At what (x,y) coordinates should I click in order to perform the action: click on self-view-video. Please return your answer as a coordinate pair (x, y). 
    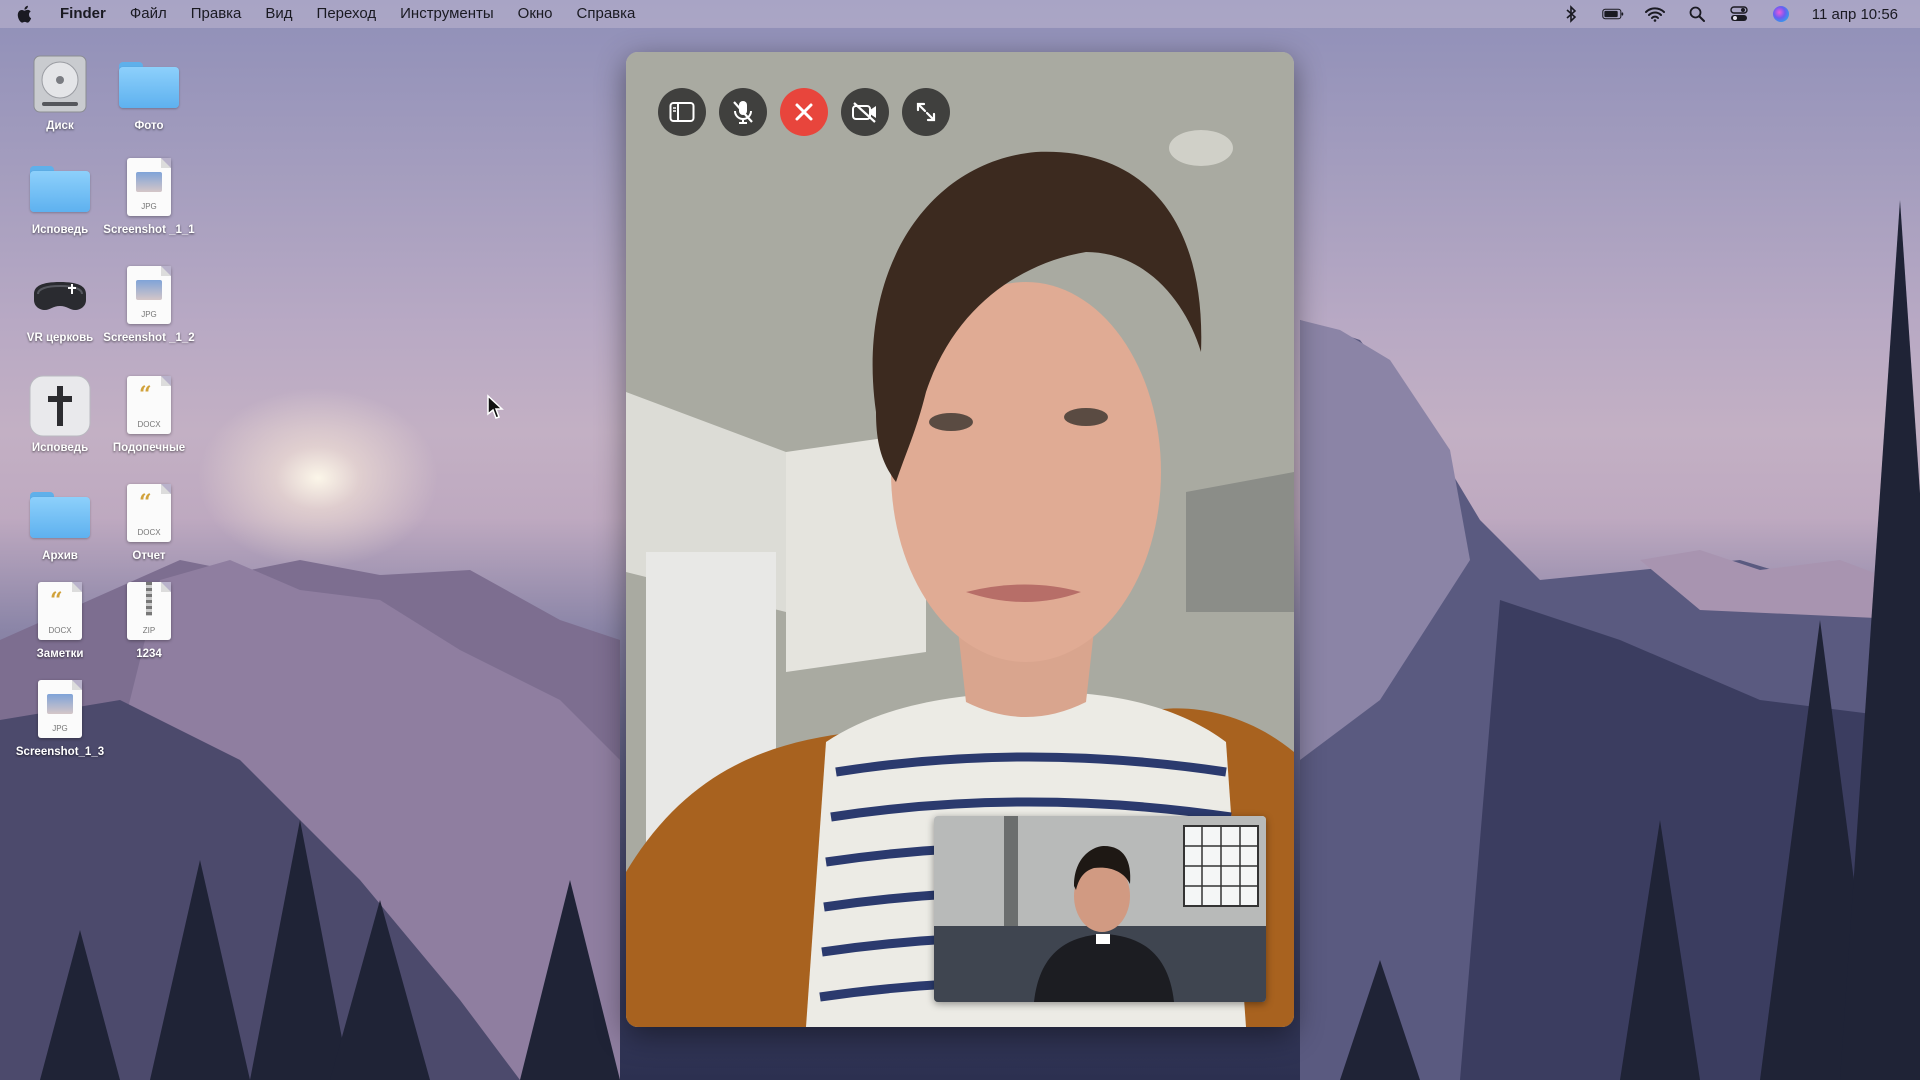
    Looking at the image, I should click on (1100, 909).